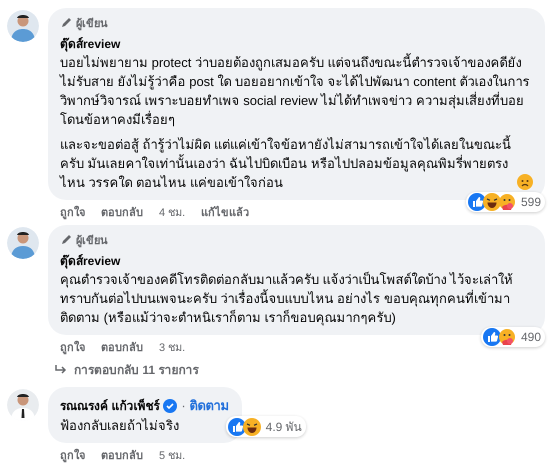 This screenshot has height=470, width=551. I want to click on timestamp: 3 ชม., so click(172, 348).